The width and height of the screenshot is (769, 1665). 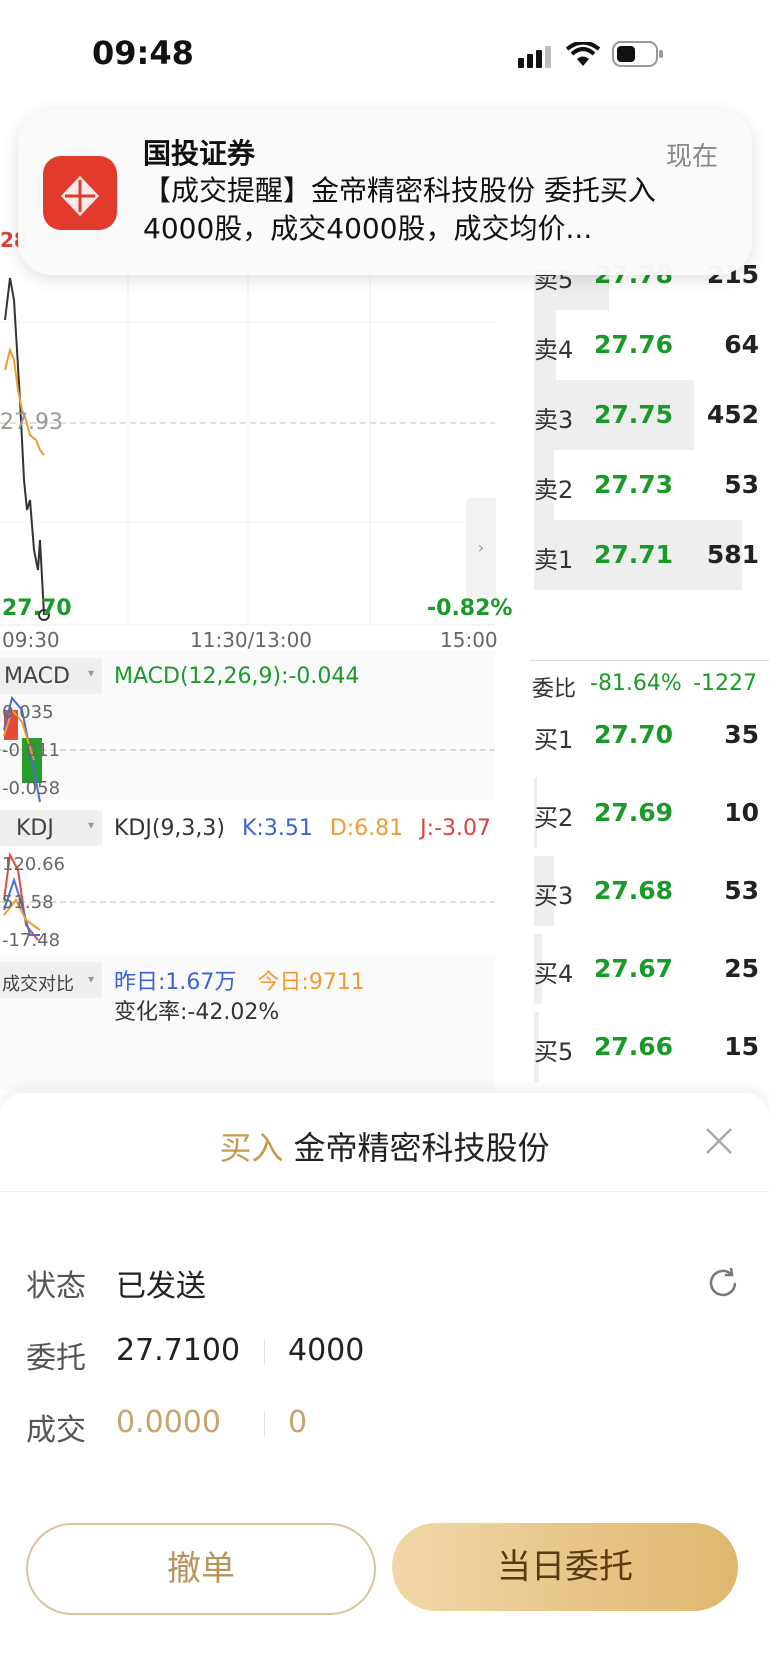 I want to click on ask-row-1: 卖1 27.71 581, so click(x=649, y=555).